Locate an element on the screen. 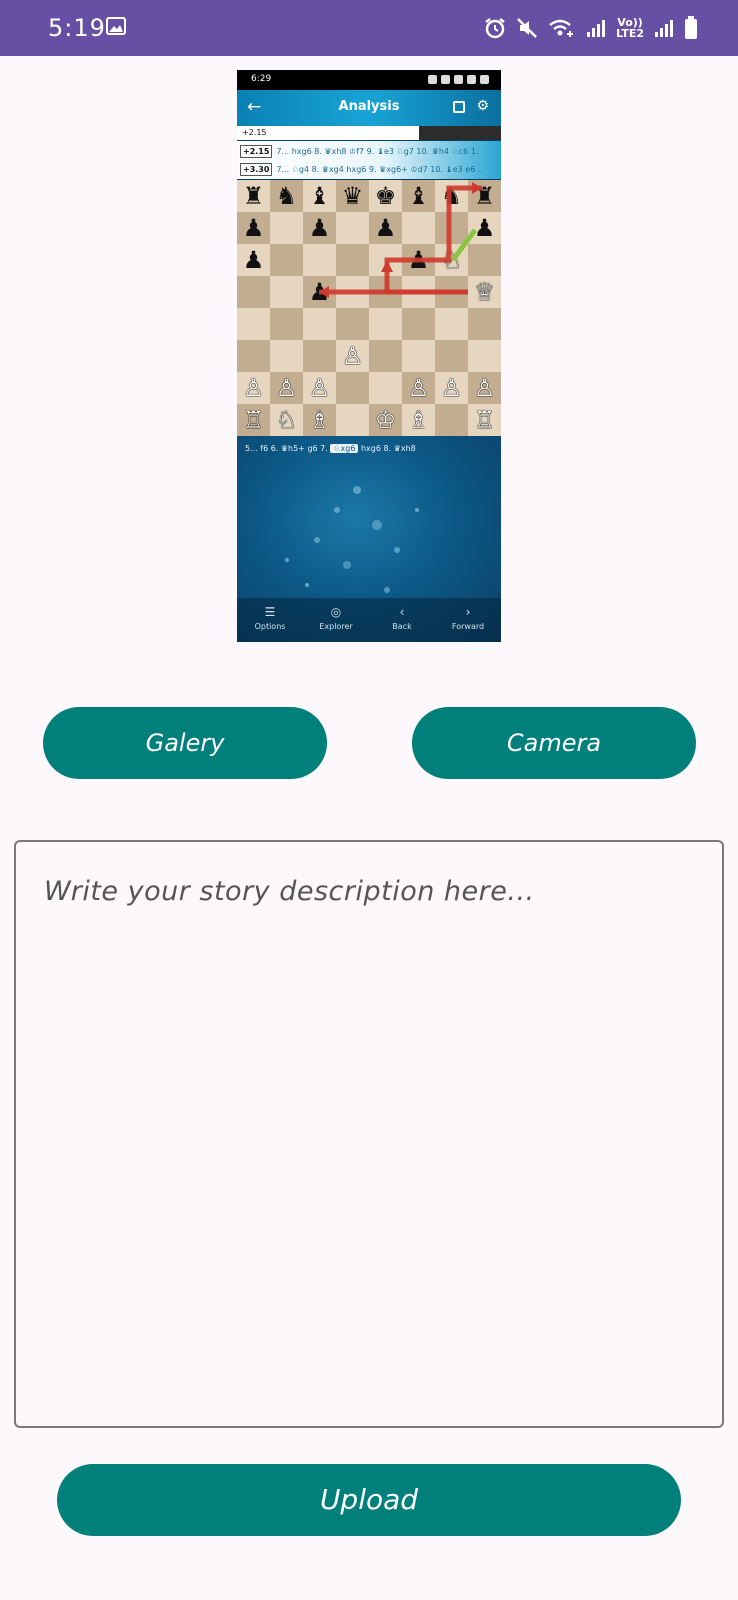  preview-bottom-nav: ☰ Options ◎ Explorer ‹ Back › Forward is located at coordinates (369, 620).